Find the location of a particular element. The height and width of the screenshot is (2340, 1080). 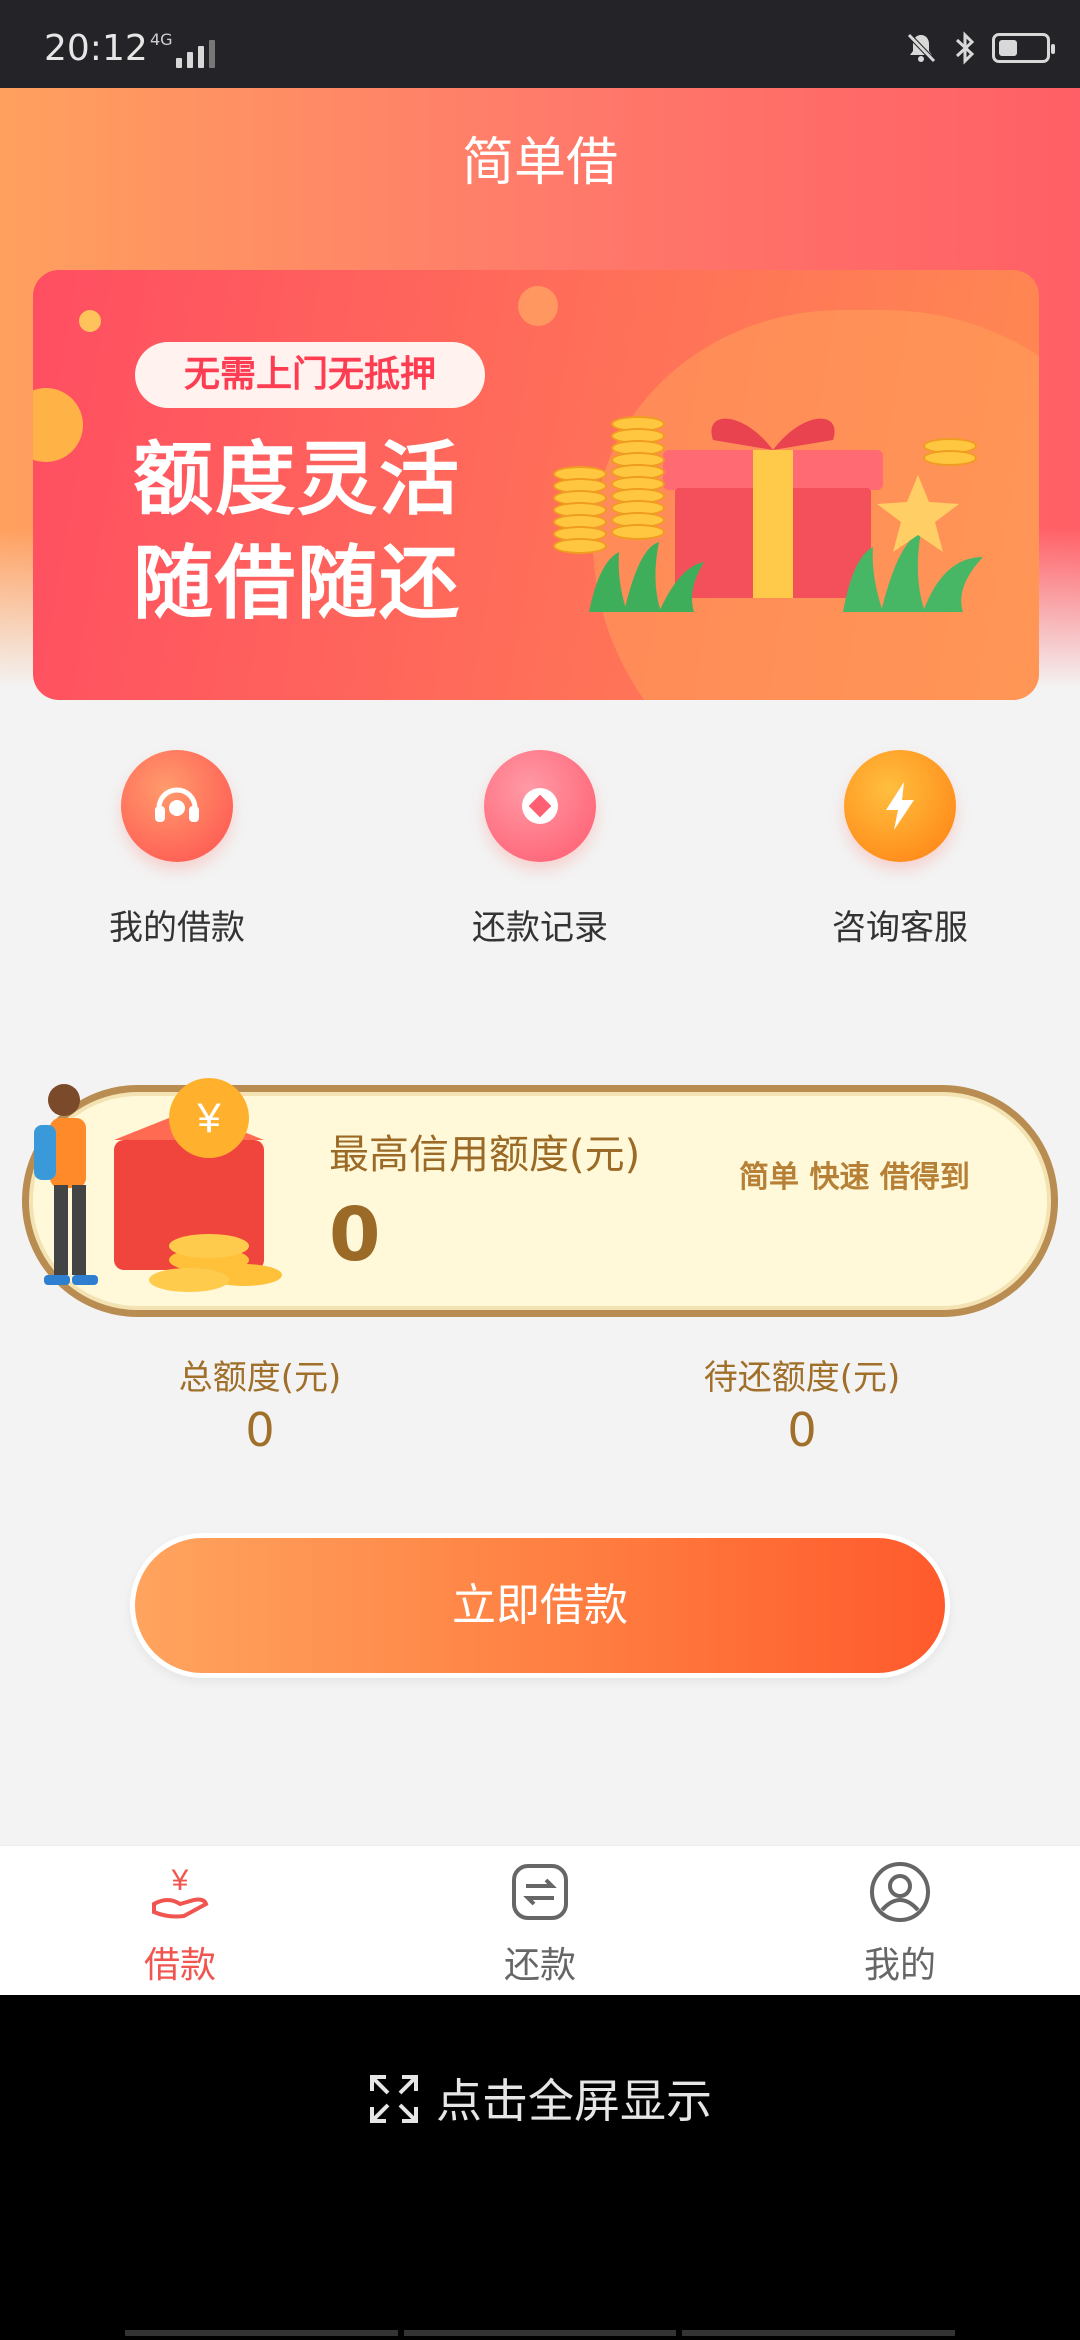

fullscreen-overlay: 点击全屏显示 is located at coordinates (540, 2167).